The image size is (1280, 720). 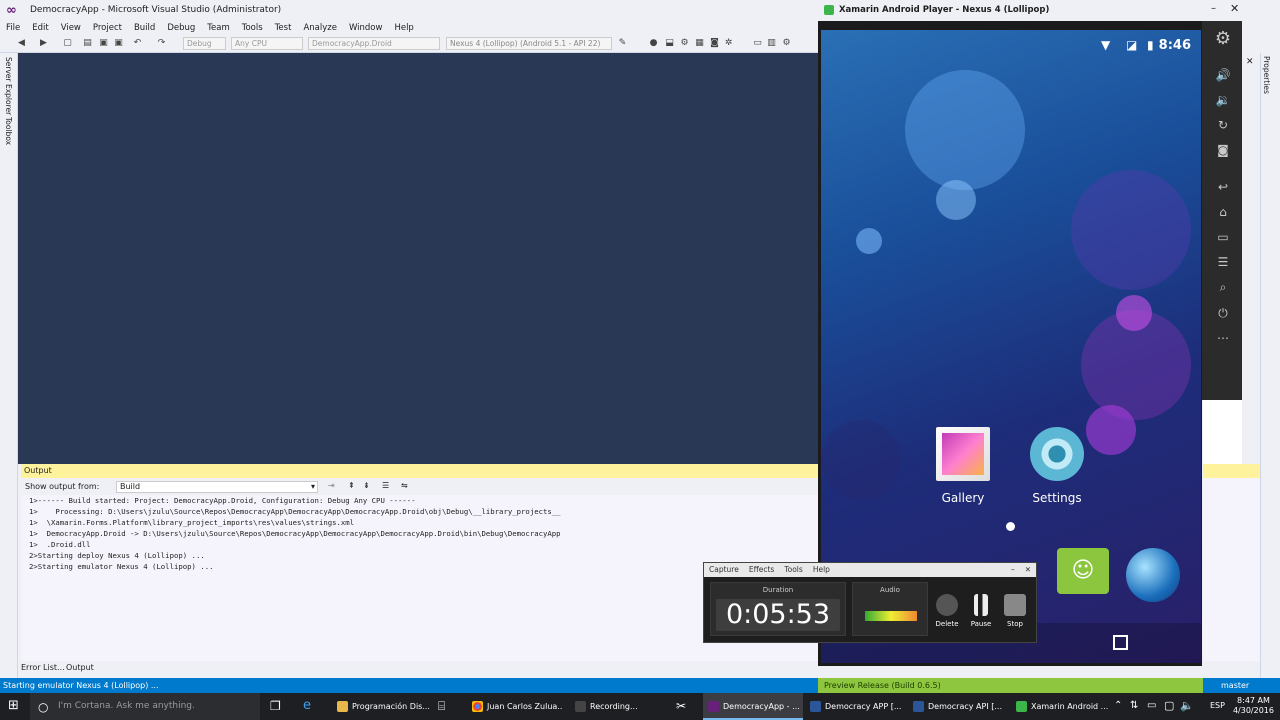 What do you see at coordinates (21, 43) in the screenshot?
I see `back-icon: ◀` at bounding box center [21, 43].